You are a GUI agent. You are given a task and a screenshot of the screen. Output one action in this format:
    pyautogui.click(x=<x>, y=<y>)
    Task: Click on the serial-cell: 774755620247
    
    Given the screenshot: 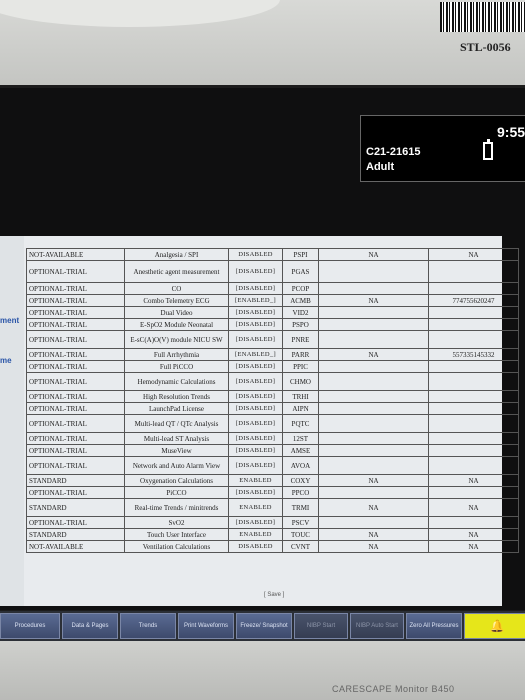 What is the action you would take?
    pyautogui.click(x=473, y=300)
    